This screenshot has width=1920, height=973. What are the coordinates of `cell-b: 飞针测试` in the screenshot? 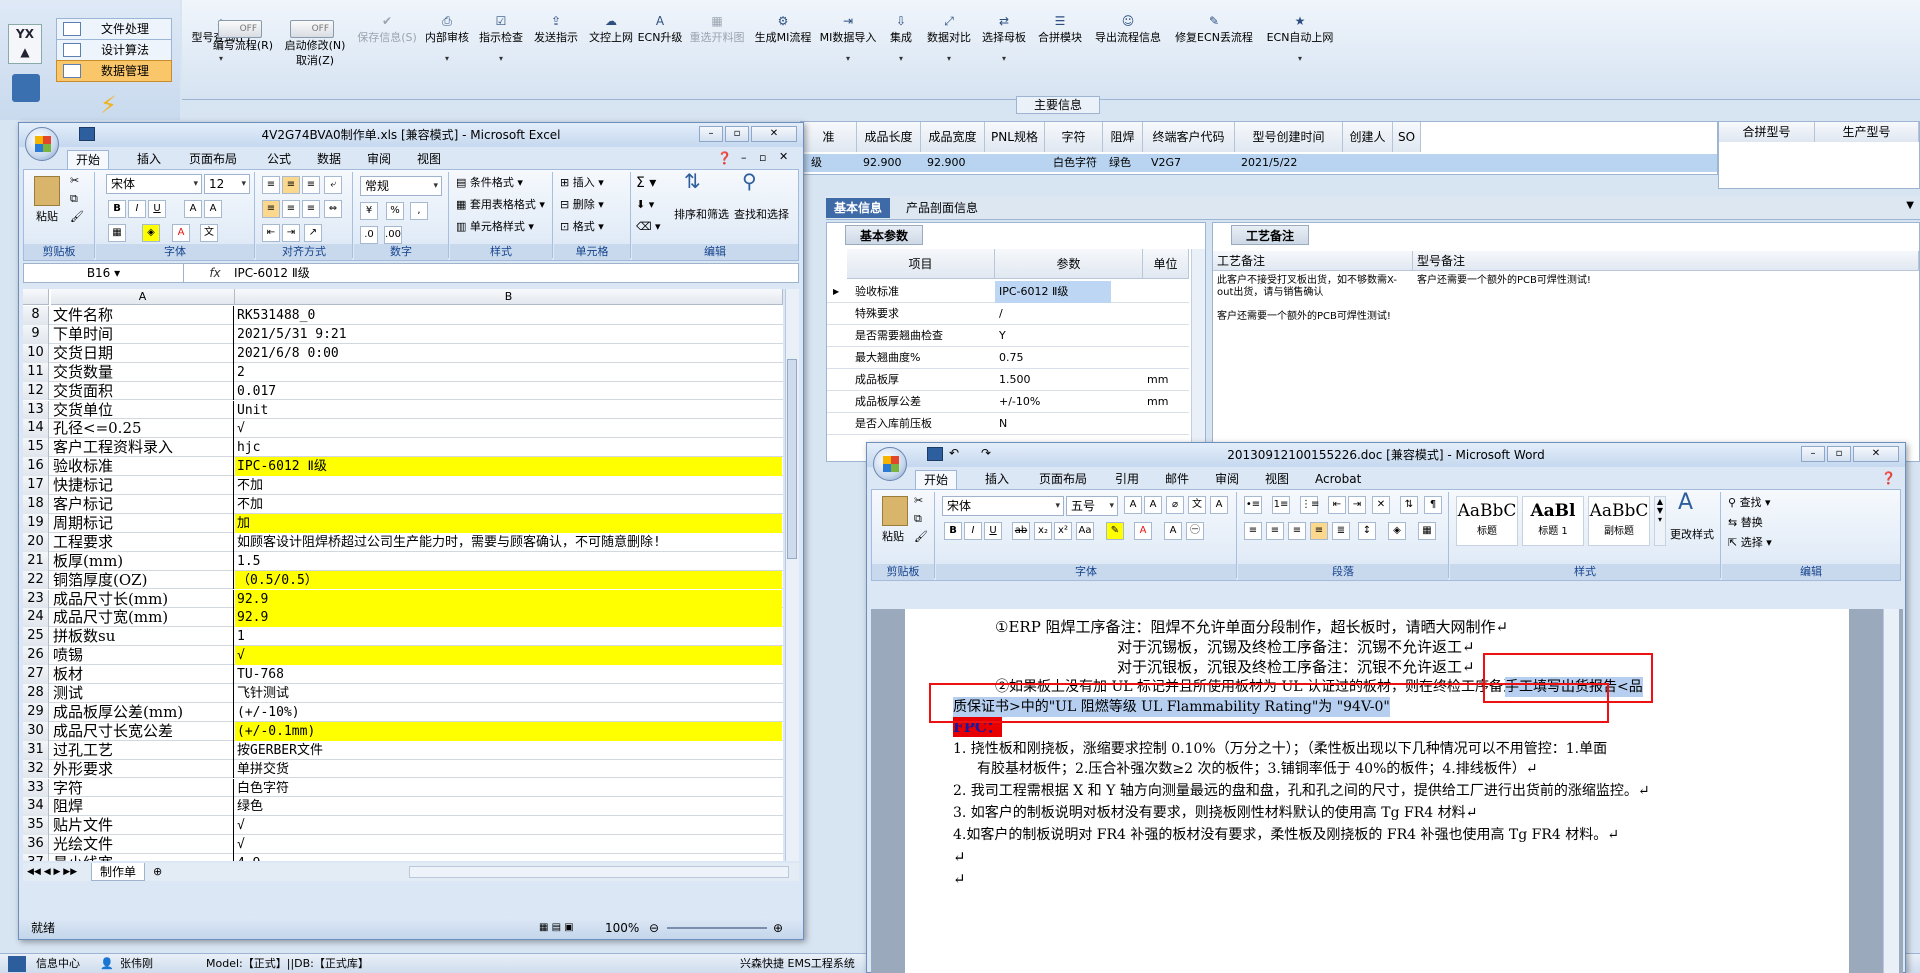 It's located at (508, 693).